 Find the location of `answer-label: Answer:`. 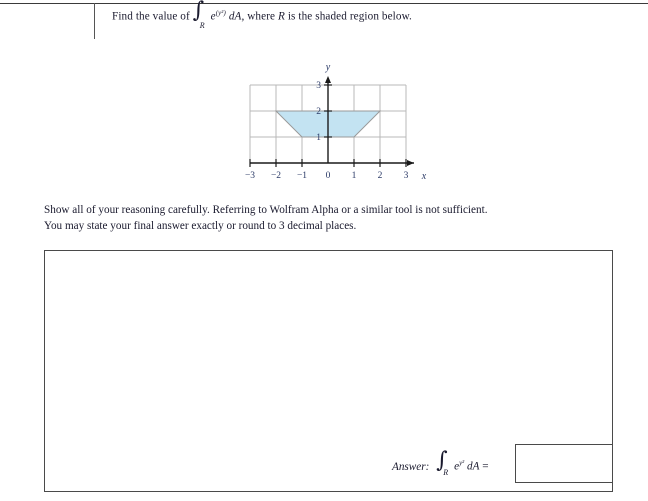

answer-label: Answer: is located at coordinates (411, 467).